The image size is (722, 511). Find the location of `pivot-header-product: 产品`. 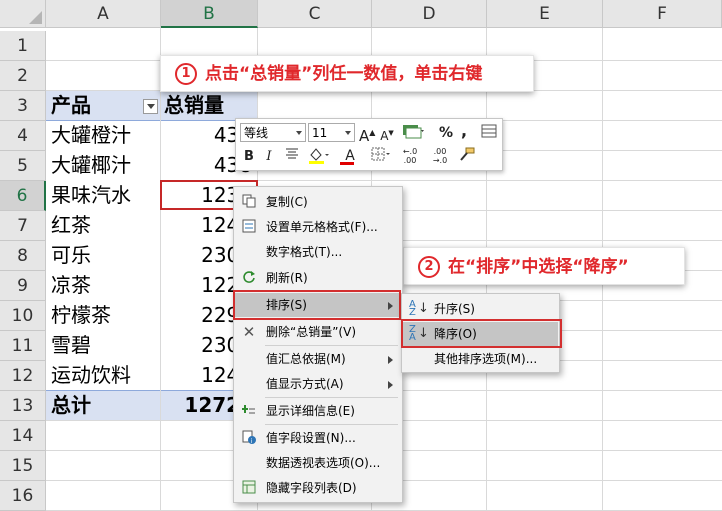

pivot-header-product: 产品 is located at coordinates (96, 105).